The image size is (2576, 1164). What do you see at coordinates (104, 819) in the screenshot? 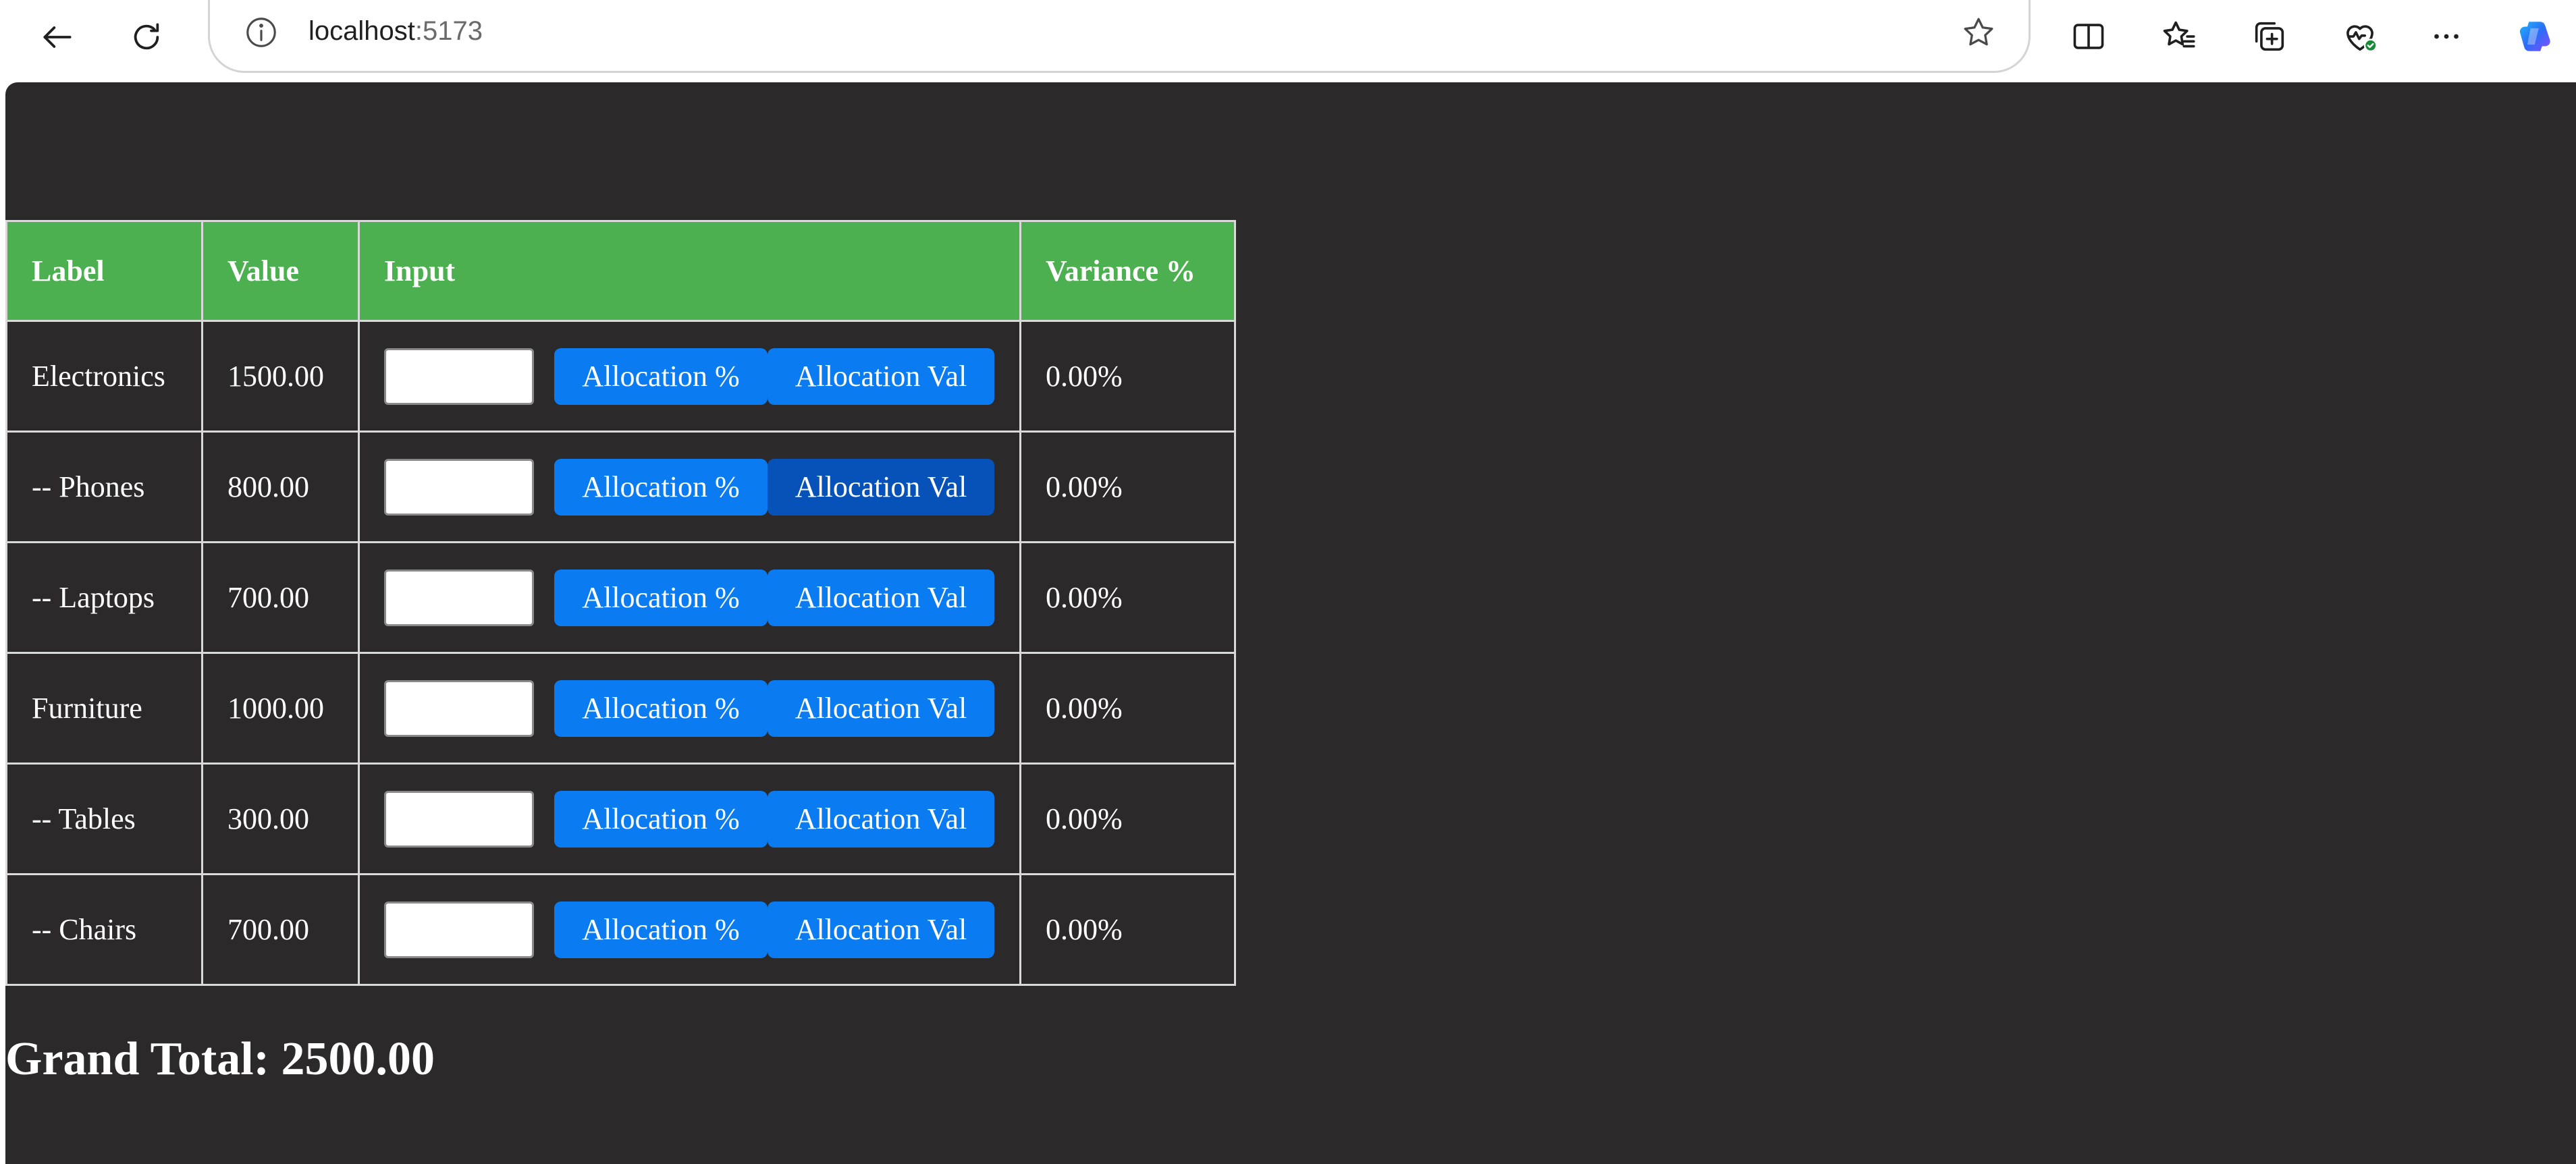
I see `row-label: -- Tables` at bounding box center [104, 819].